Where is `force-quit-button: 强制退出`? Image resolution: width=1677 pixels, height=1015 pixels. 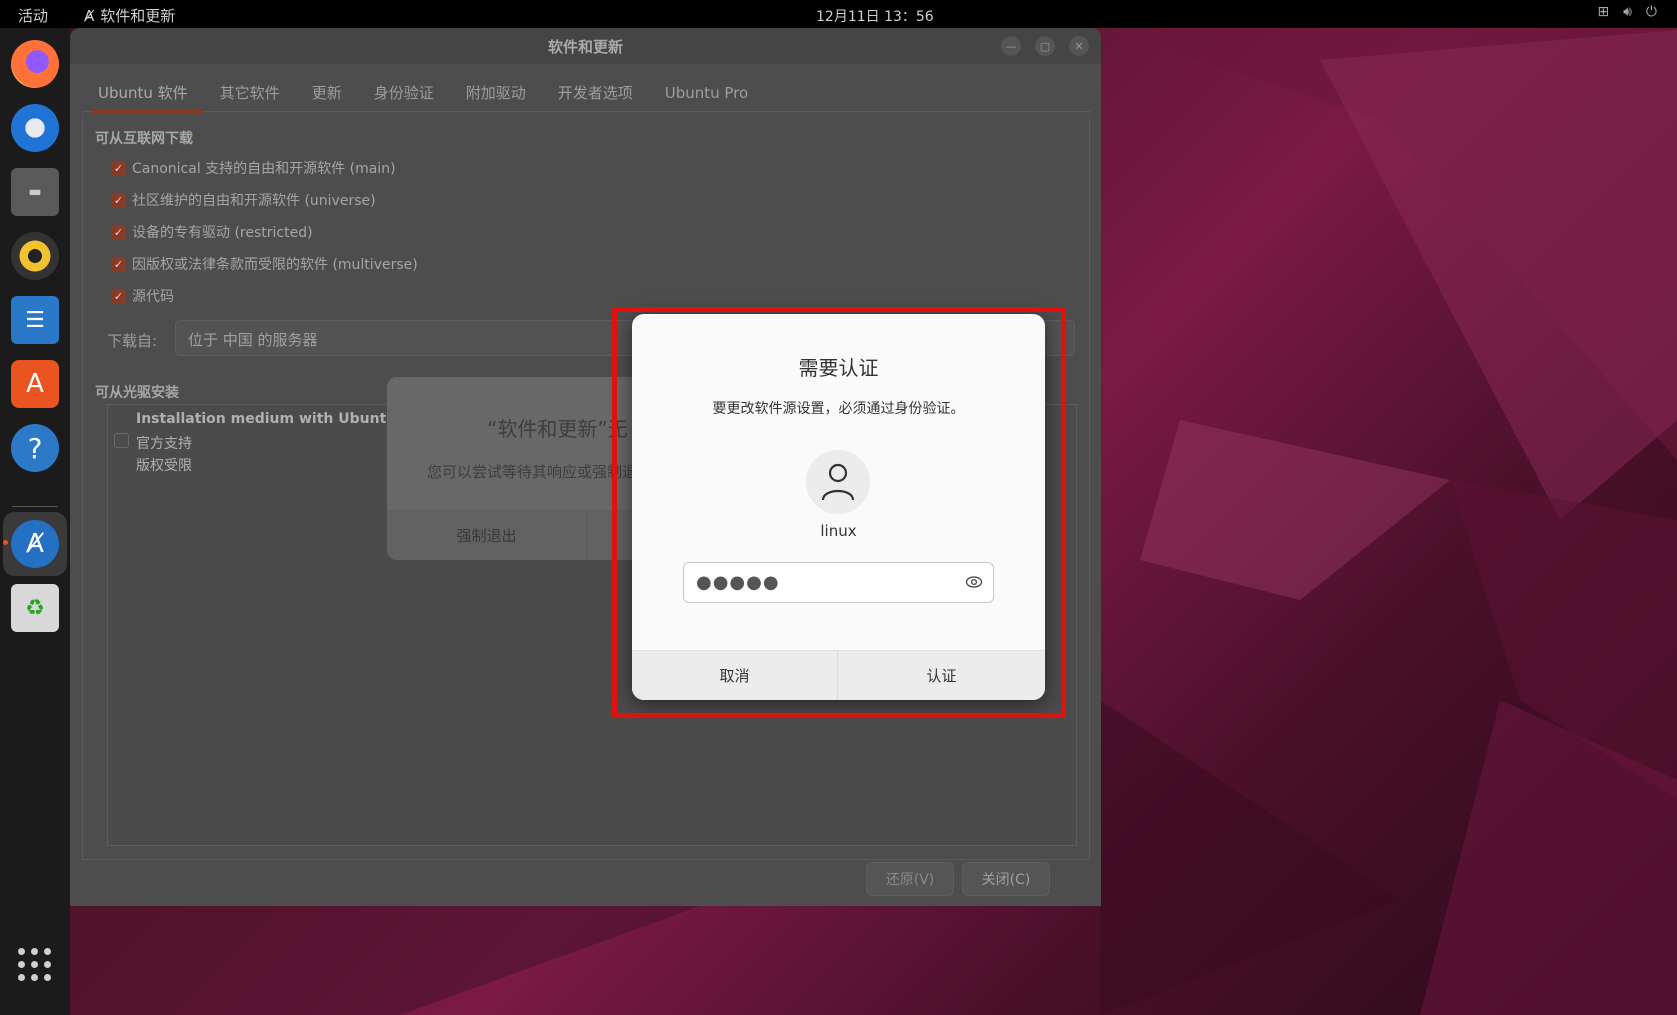 force-quit-button: 强制退出 is located at coordinates (487, 535).